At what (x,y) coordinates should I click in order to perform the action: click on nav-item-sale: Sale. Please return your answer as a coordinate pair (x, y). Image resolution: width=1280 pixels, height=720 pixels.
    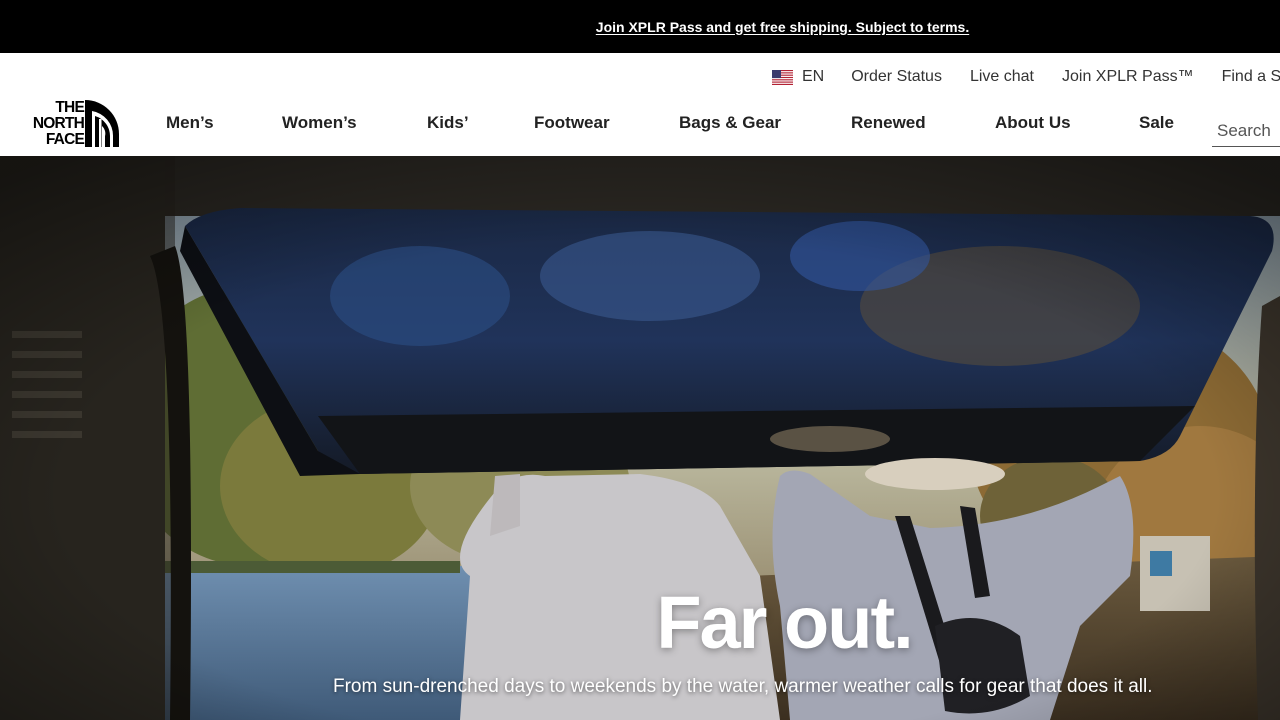
    Looking at the image, I should click on (1156, 123).